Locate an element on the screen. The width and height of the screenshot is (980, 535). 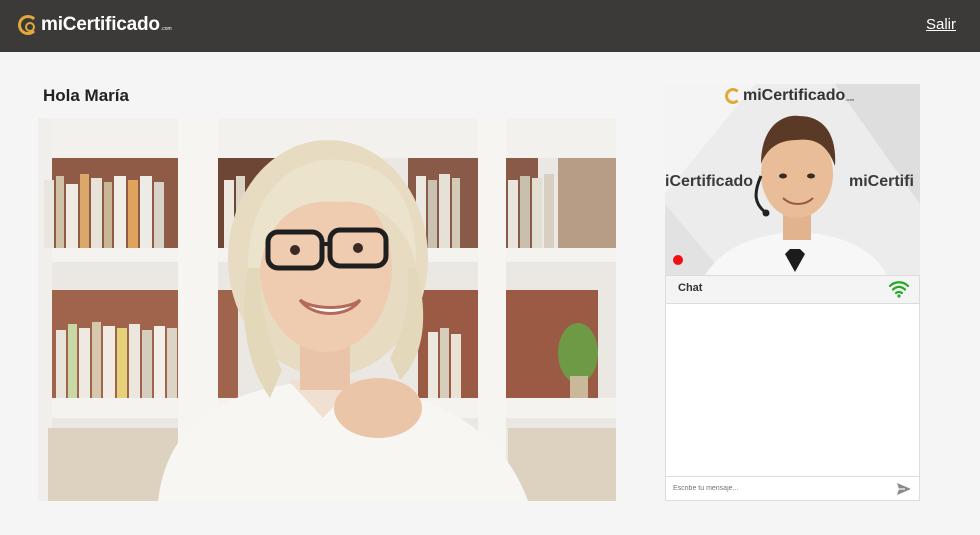
chat-panel: Chat is located at coordinates (792, 388).